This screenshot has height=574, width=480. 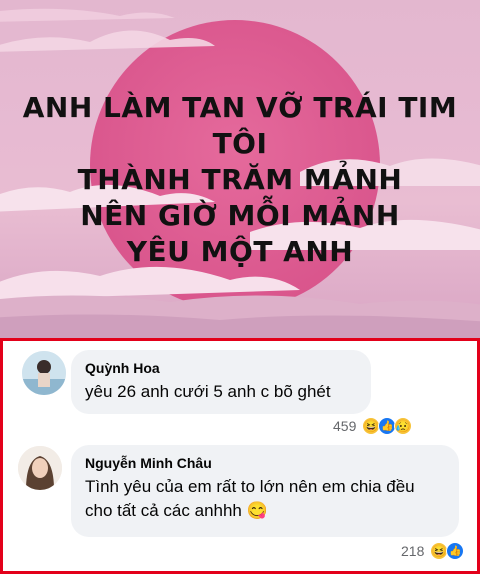 I want to click on commenter-name: Nguyễn Minh Châu, so click(x=265, y=463).